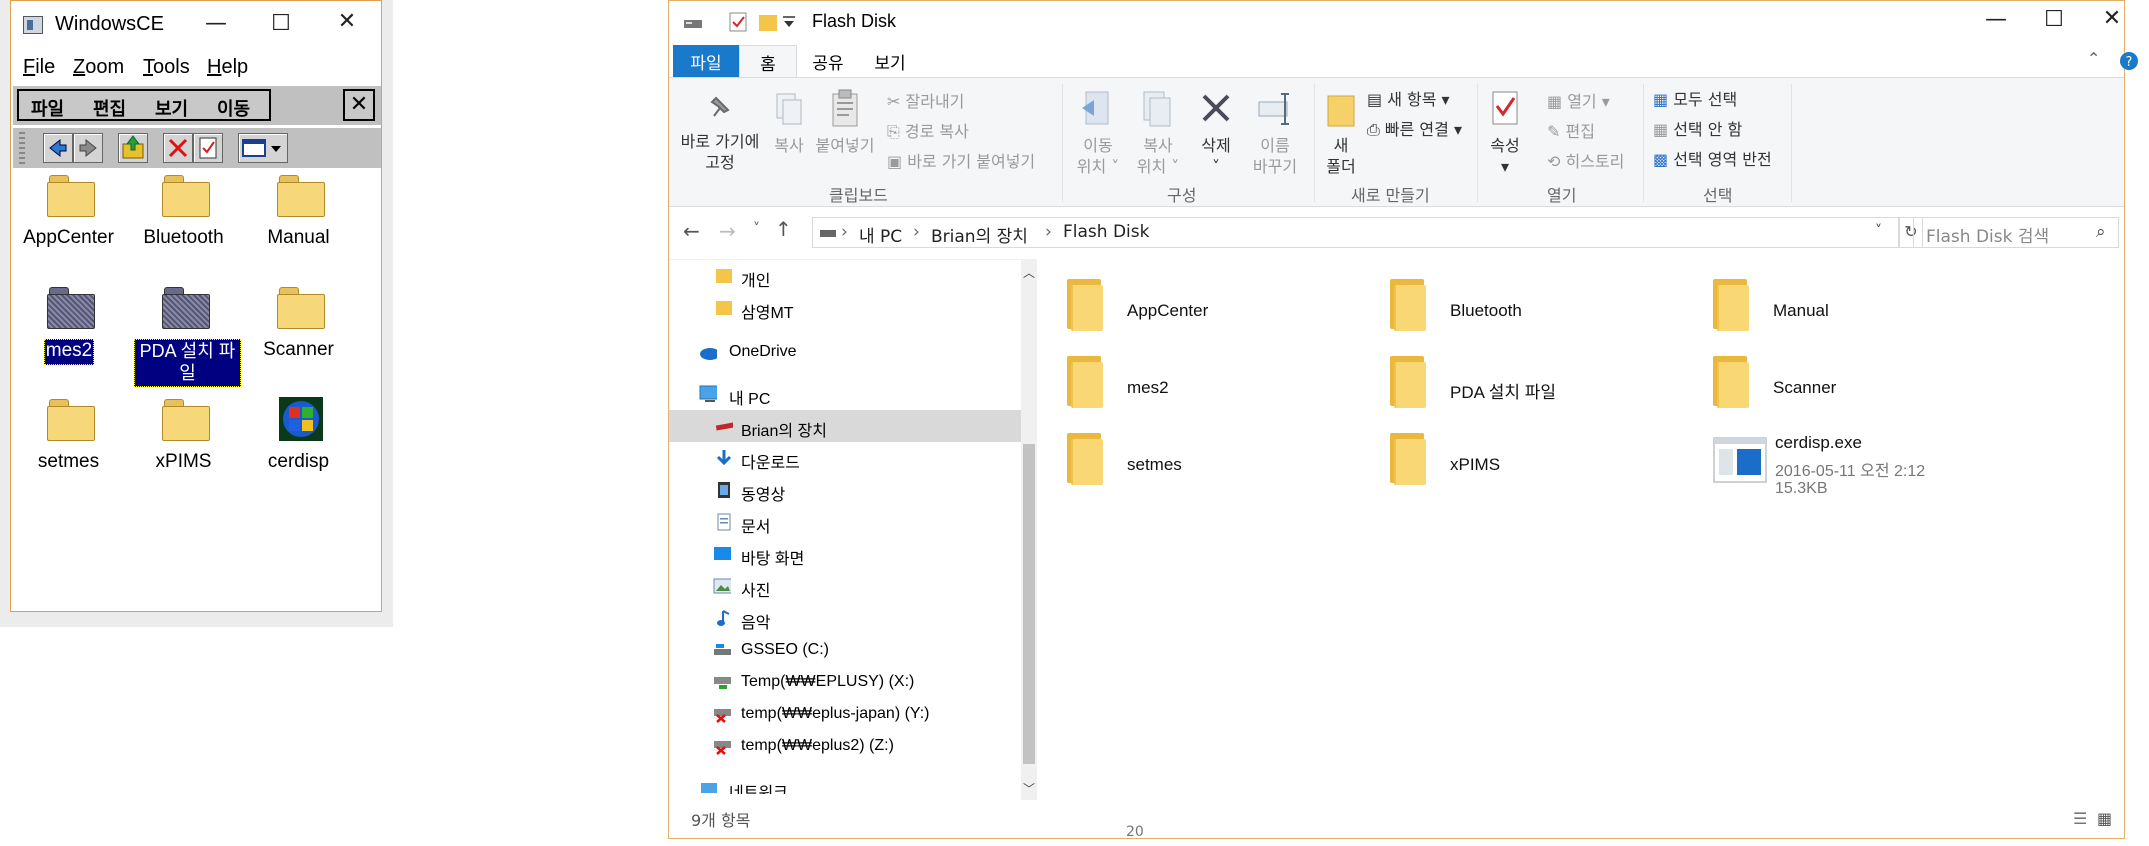  Describe the element at coordinates (1585, 160) in the screenshot. I see `history-button: ⟲ 히스토리` at that location.